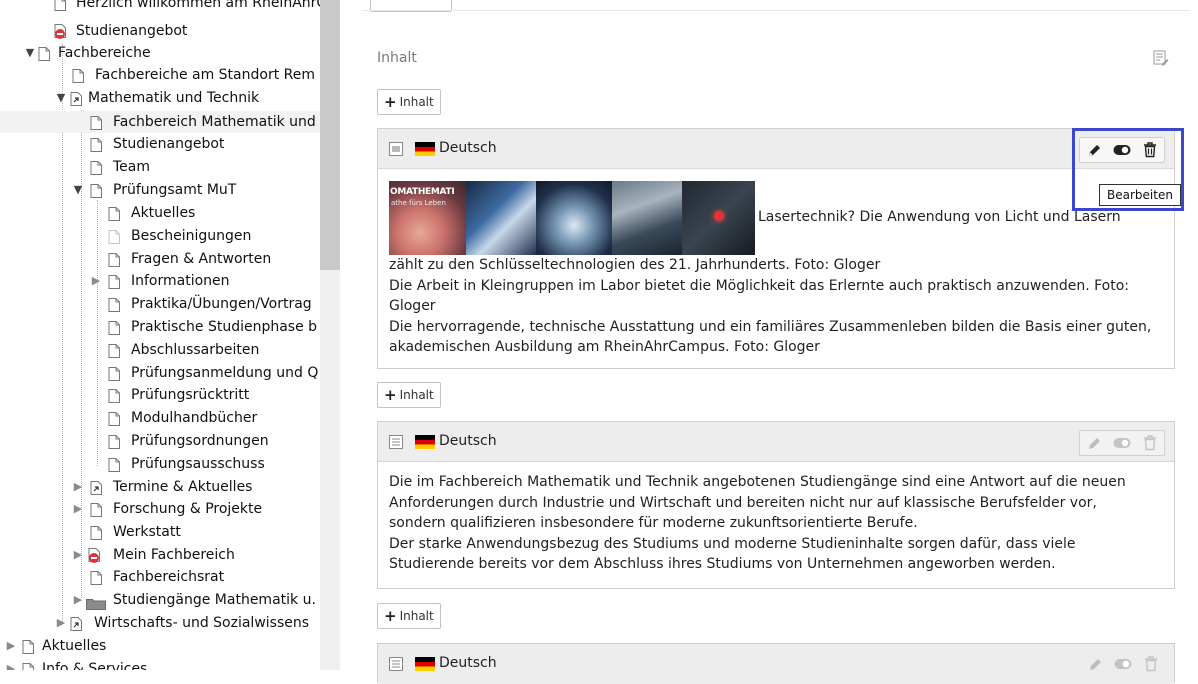 The height and width of the screenshot is (684, 1198). I want to click on tree-item-label: Abschlussarbeiten, so click(195, 350).